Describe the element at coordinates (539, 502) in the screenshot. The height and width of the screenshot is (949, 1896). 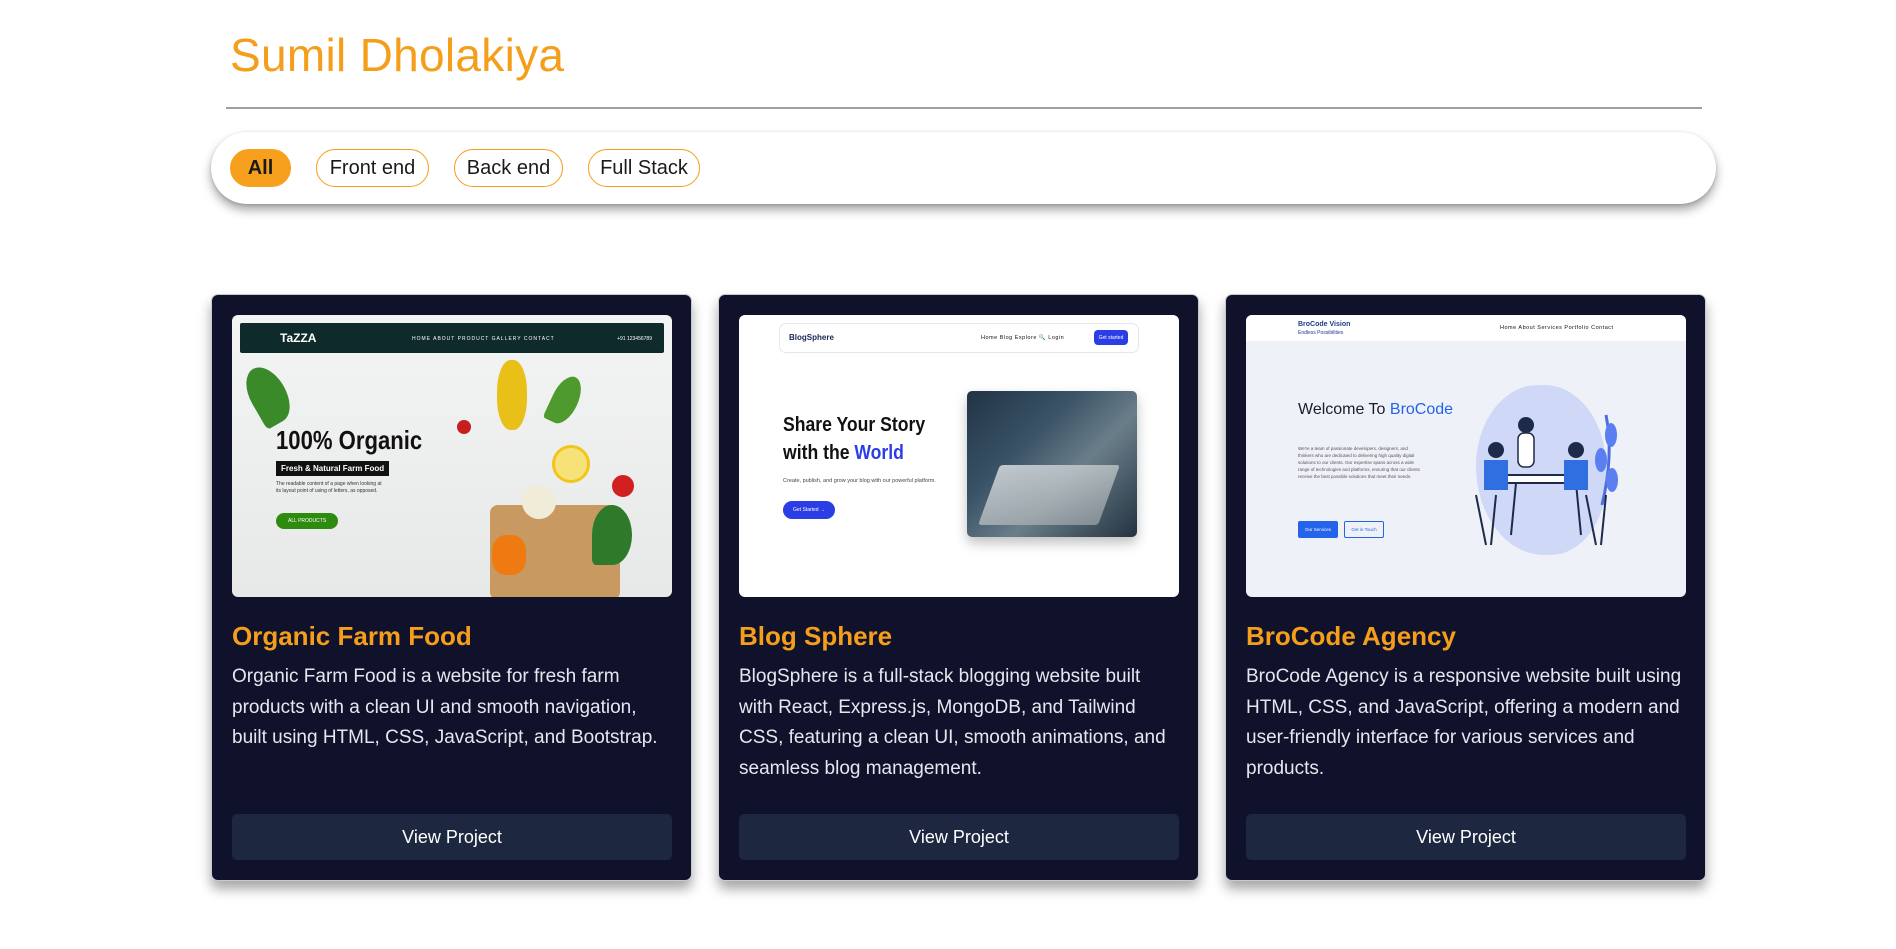
I see `cauliflower-decoration` at that location.